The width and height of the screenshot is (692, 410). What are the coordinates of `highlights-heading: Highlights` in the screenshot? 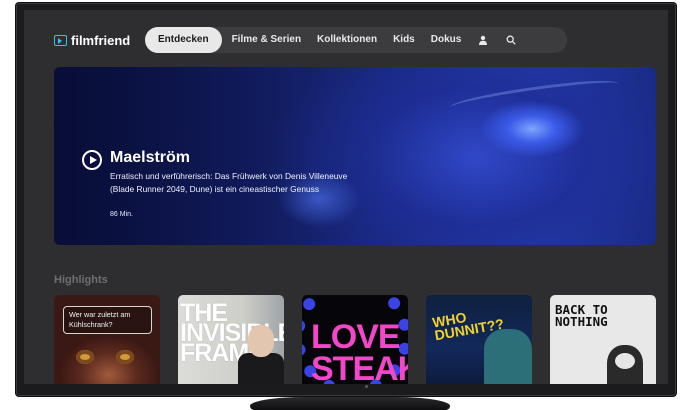 It's located at (81, 280).